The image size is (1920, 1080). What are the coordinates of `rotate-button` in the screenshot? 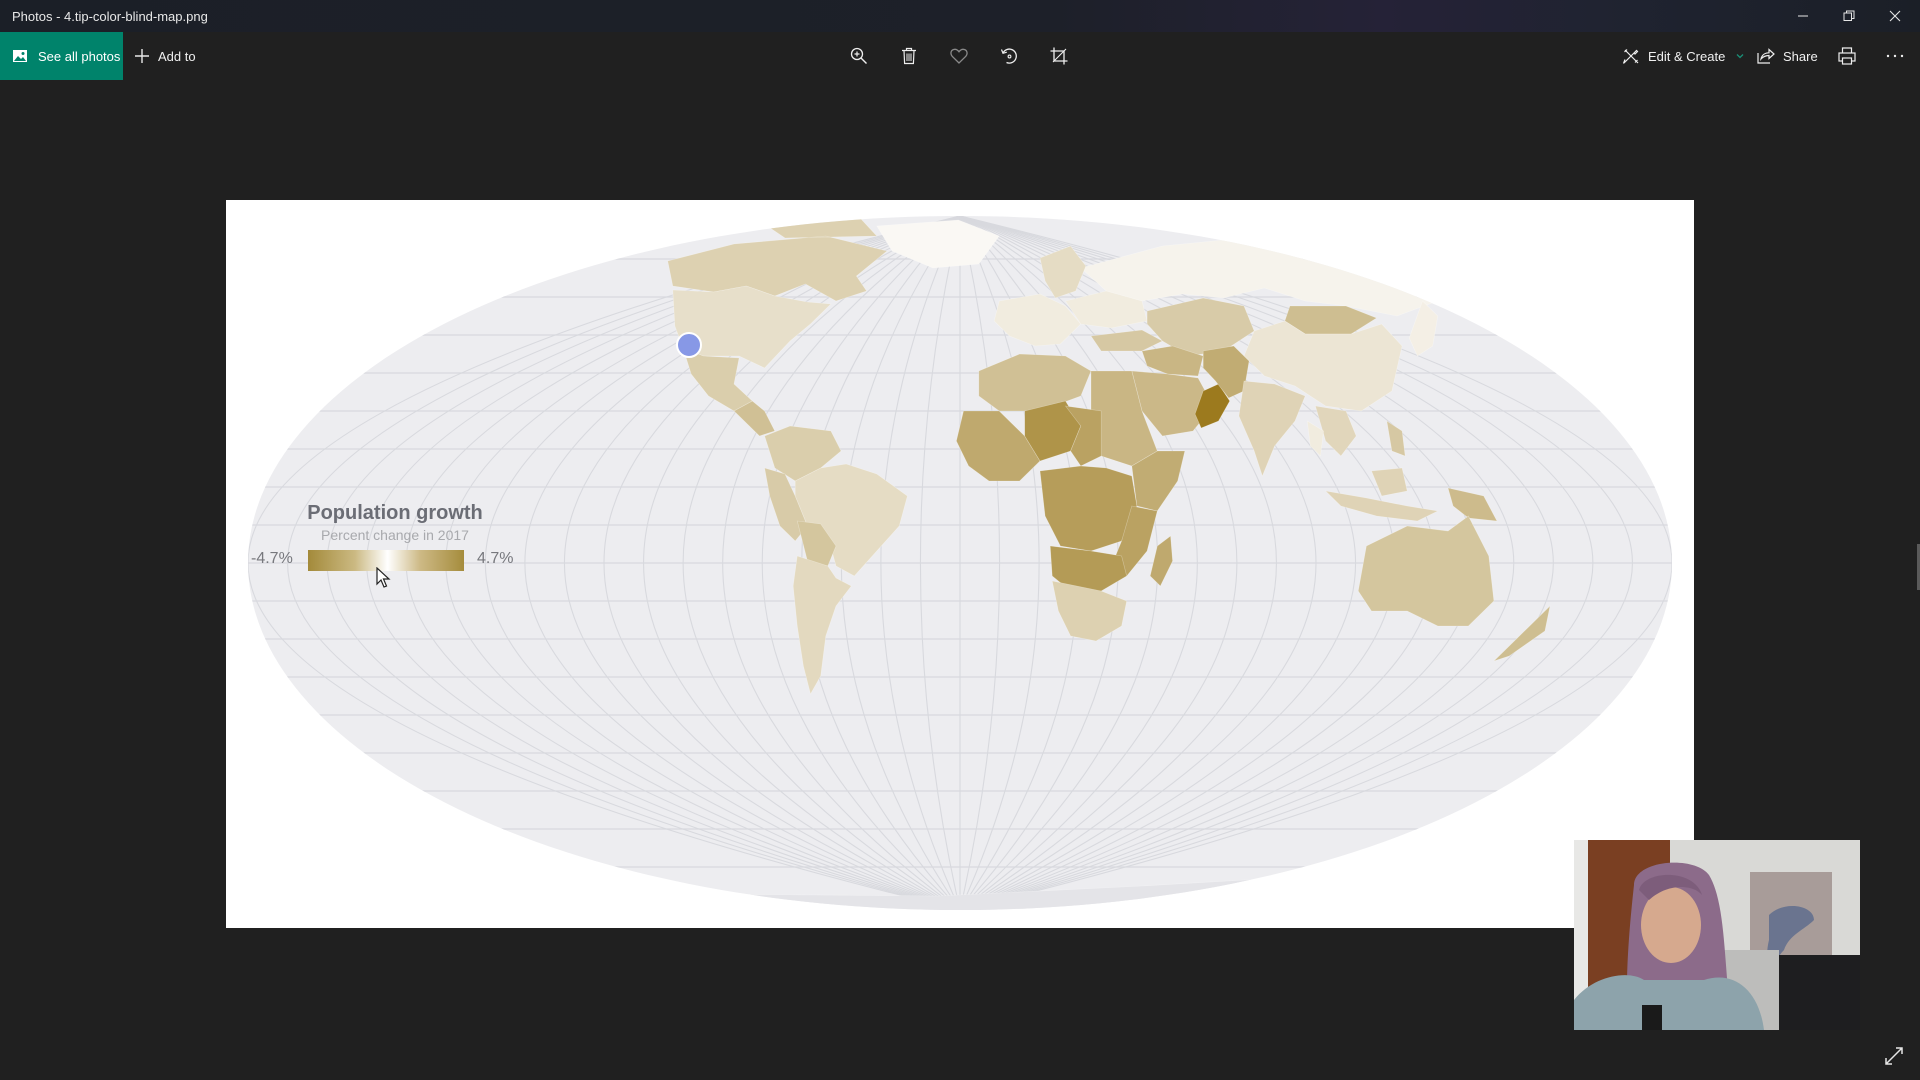 It's located at (1009, 56).